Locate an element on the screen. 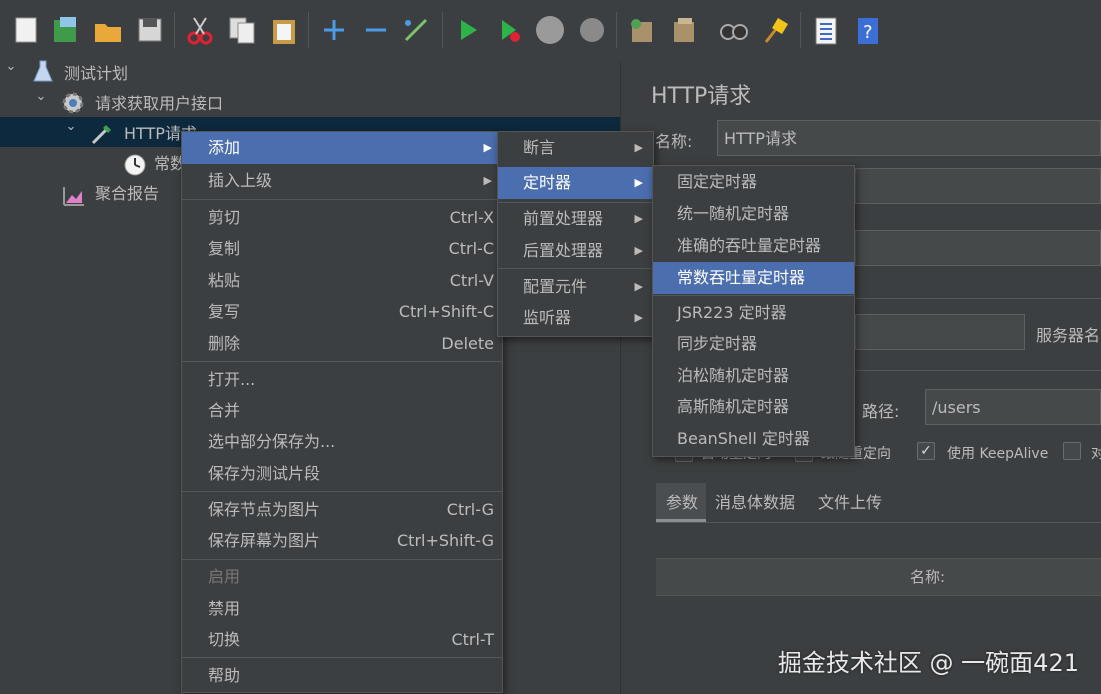 This screenshot has width=1101, height=694. menu-item-label: 剪切 is located at coordinates (224, 217).